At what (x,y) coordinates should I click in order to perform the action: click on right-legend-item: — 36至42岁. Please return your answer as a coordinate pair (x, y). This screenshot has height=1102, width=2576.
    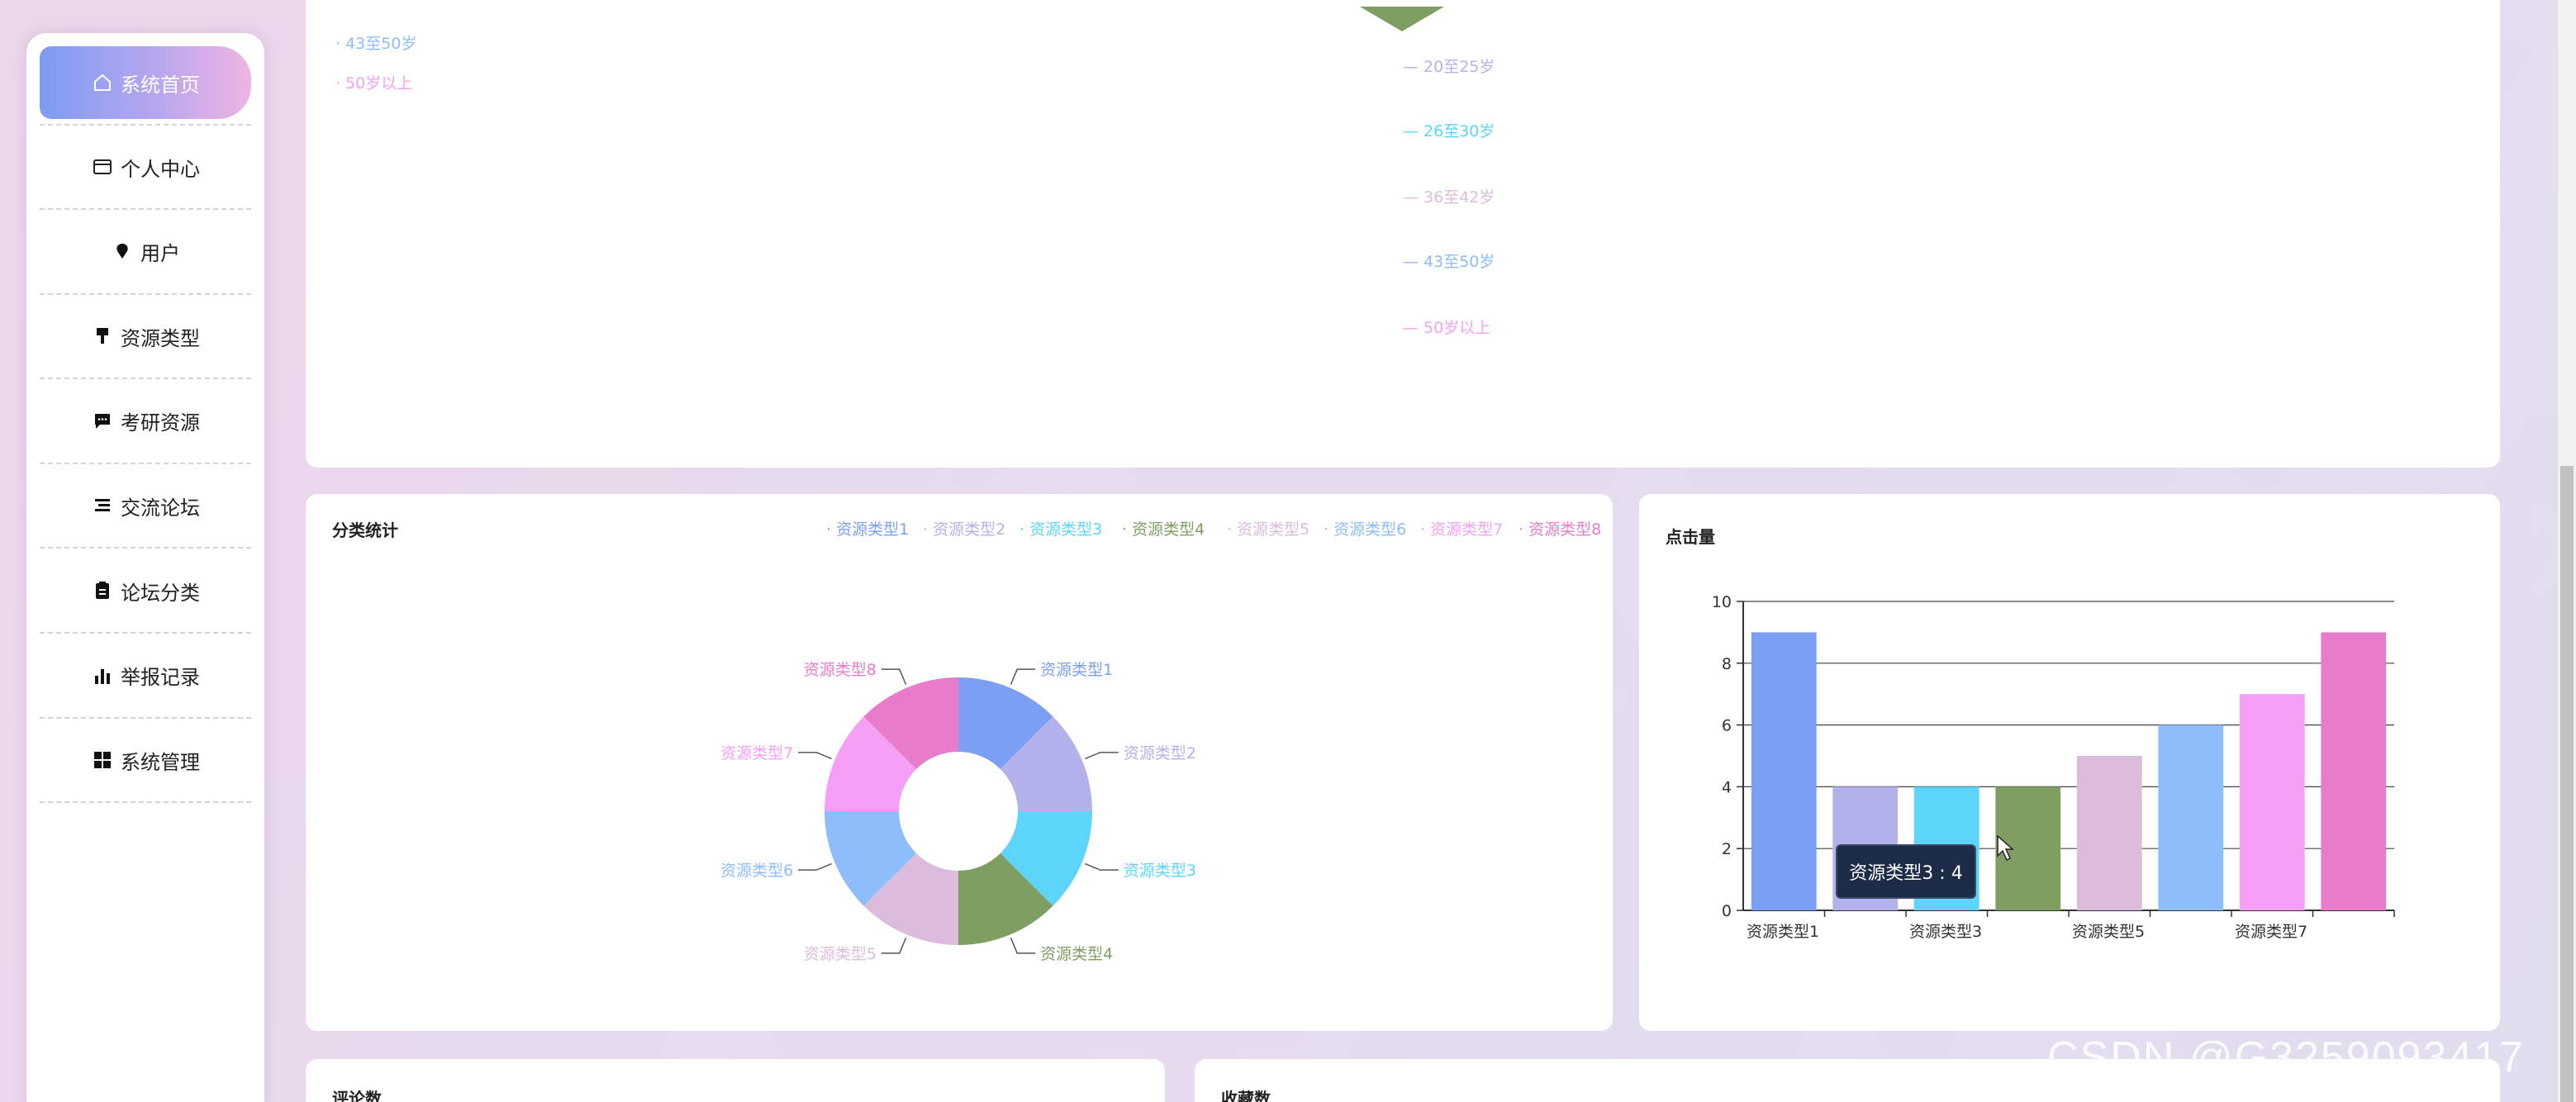
    Looking at the image, I should click on (1449, 196).